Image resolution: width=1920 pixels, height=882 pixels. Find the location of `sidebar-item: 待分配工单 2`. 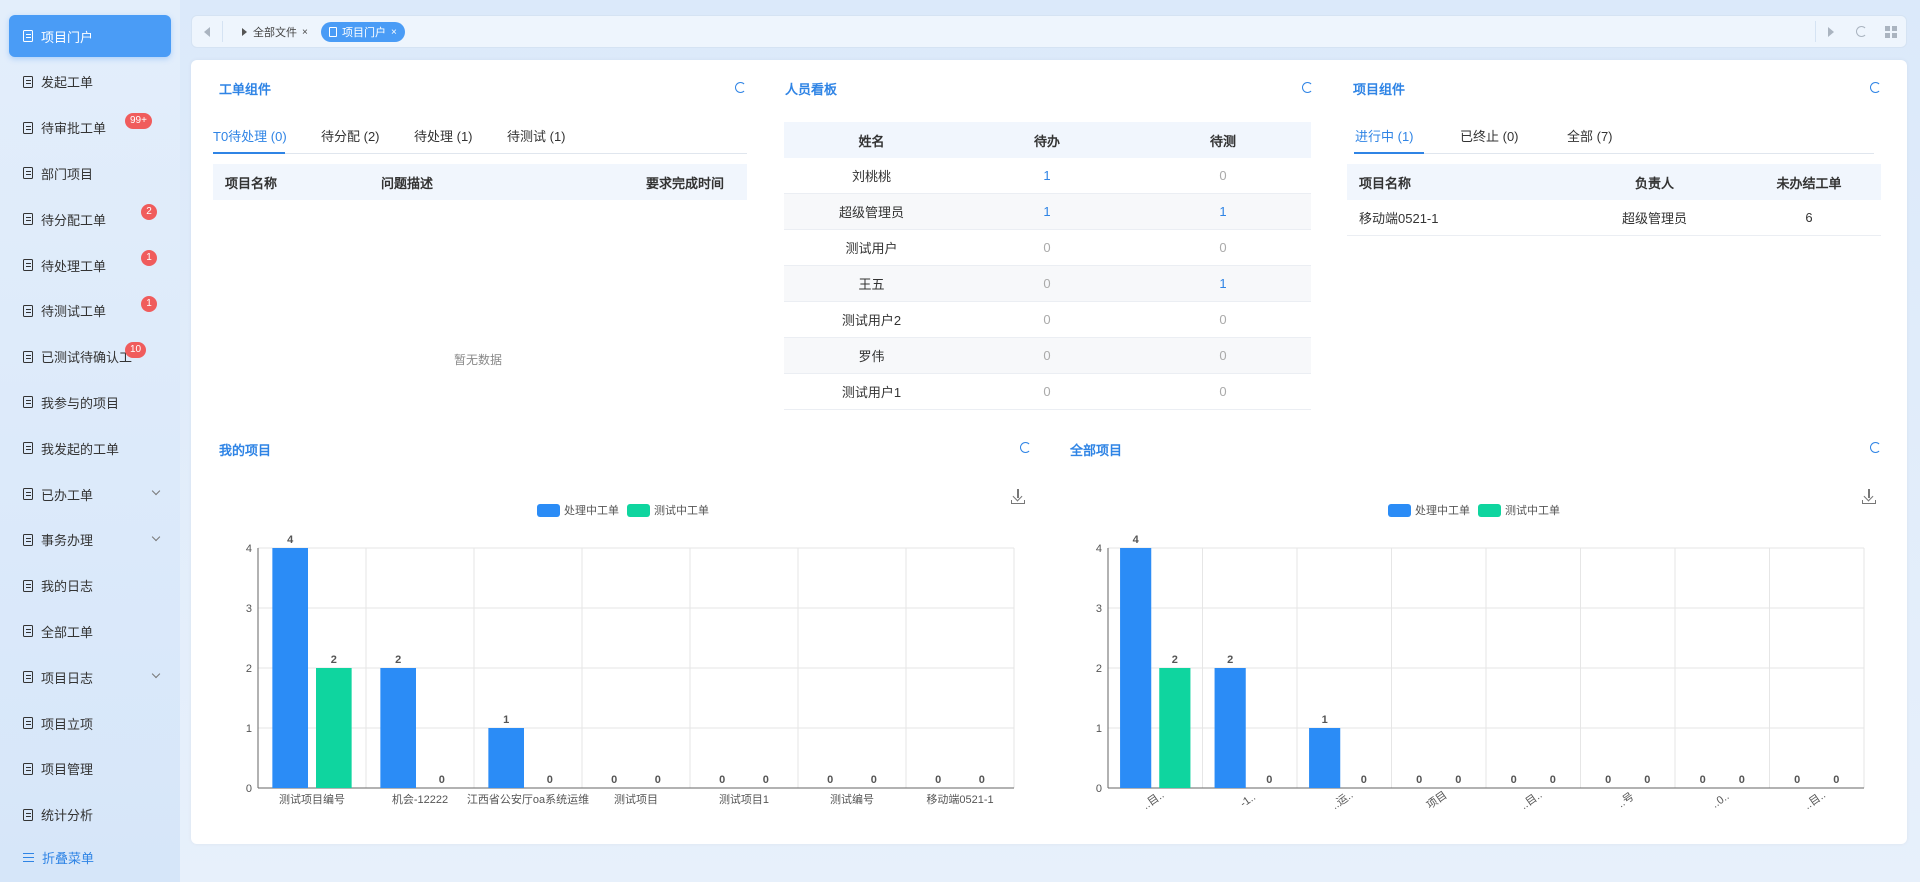

sidebar-item: 待分配工单 2 is located at coordinates (90, 219).